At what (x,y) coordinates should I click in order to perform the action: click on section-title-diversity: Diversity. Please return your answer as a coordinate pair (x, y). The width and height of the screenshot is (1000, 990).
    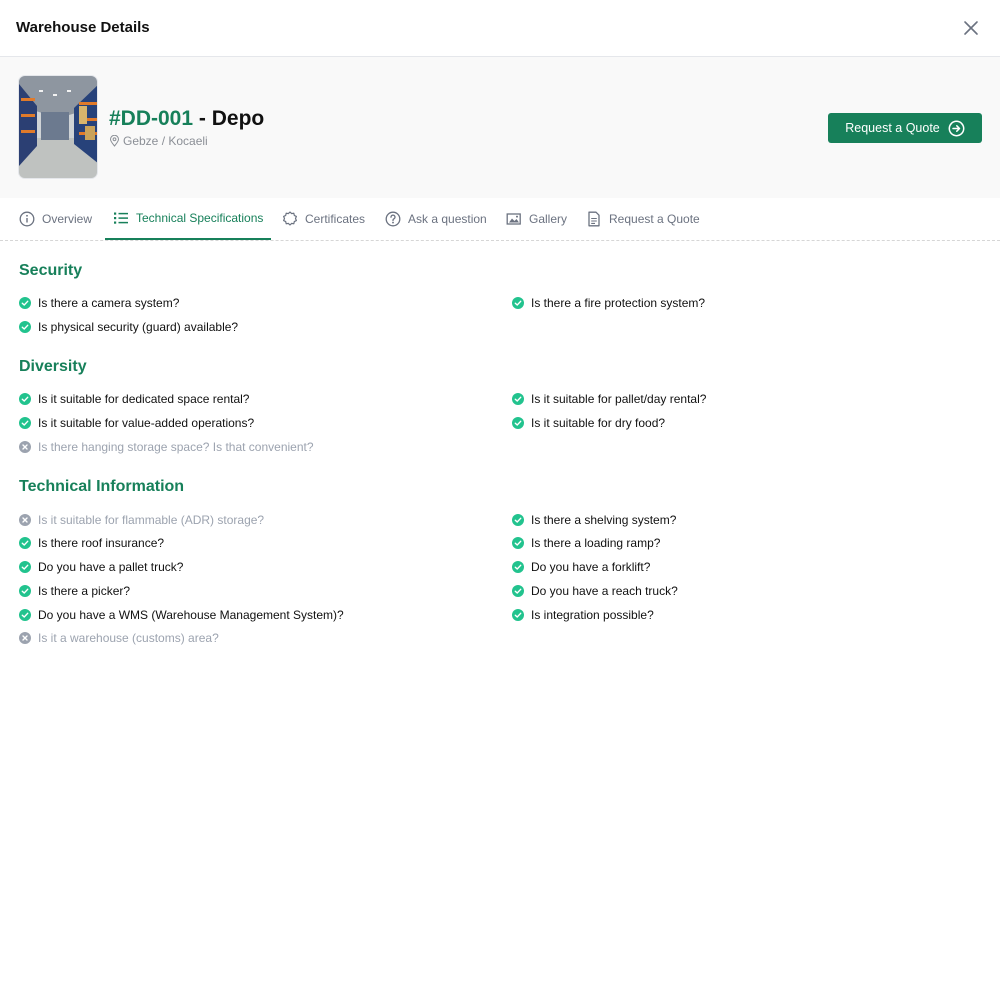
    Looking at the image, I should click on (53, 366).